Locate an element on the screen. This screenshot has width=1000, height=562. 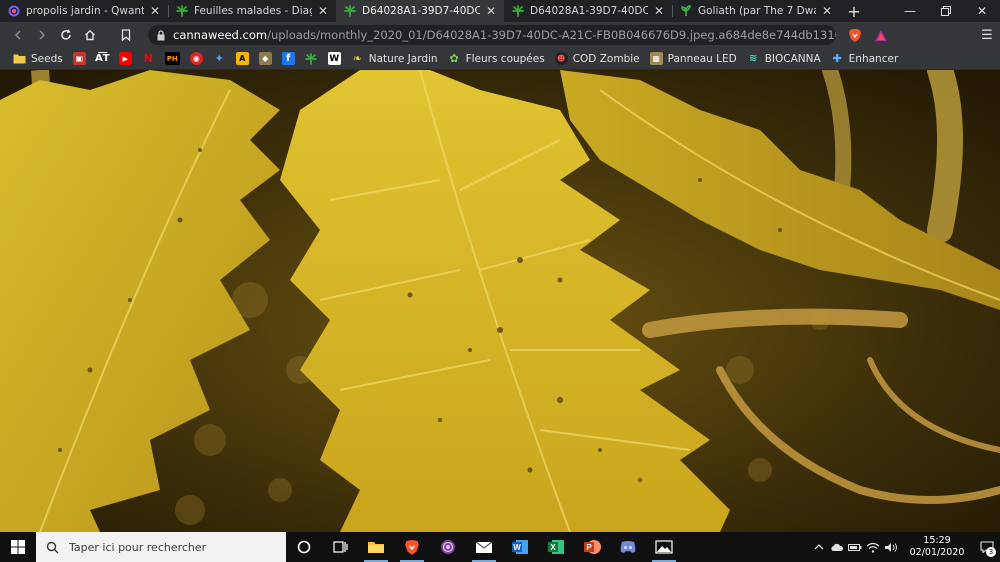
close-window-button: ✕ is located at coordinates (982, 11).